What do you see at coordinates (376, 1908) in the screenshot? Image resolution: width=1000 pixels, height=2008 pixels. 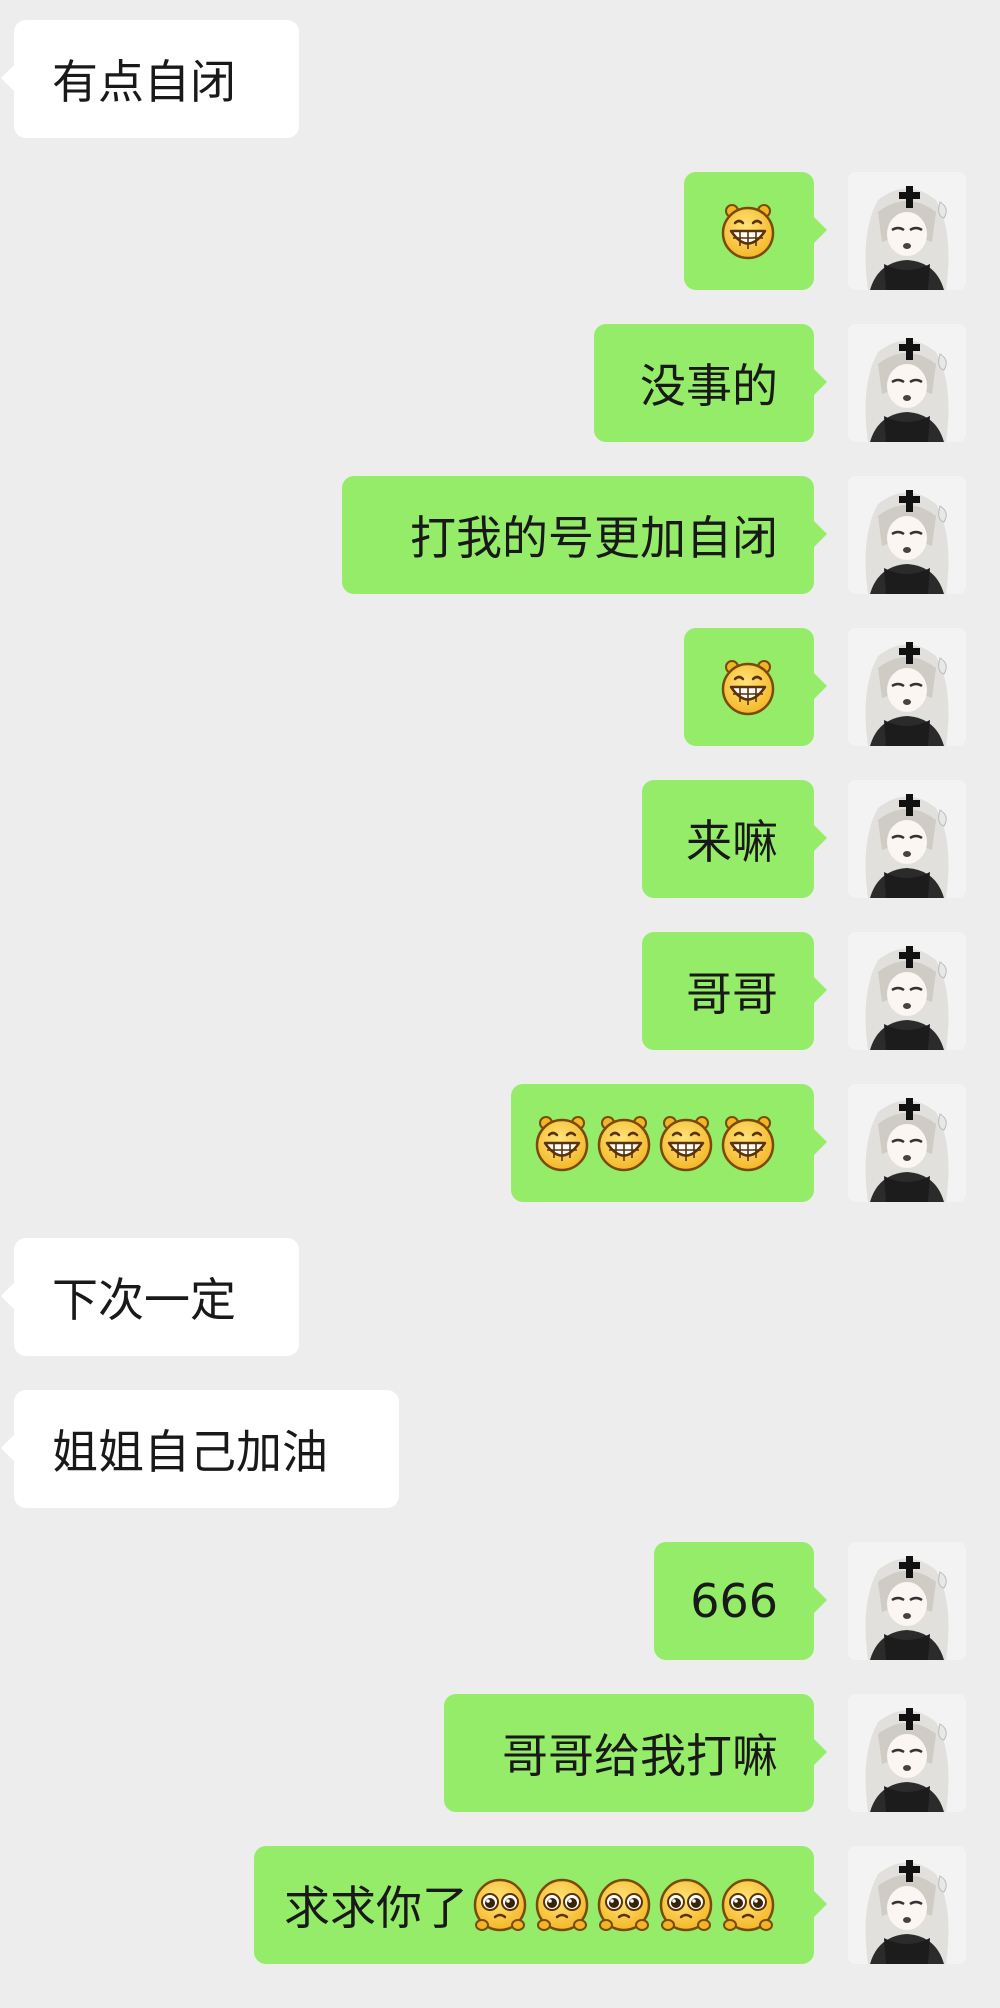 I see `message-text: 求求你了` at bounding box center [376, 1908].